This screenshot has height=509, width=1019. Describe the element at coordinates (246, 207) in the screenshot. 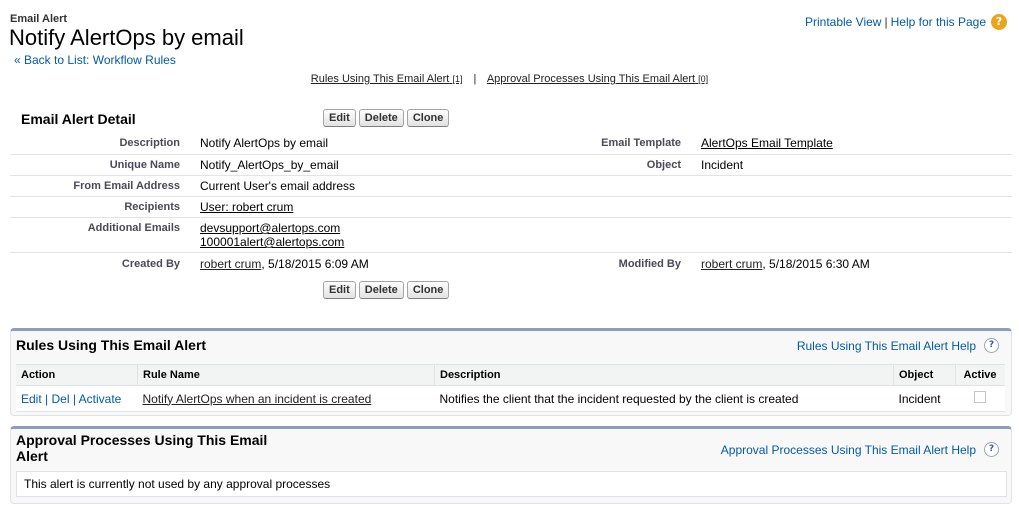

I see `recipient-user-link: User: robert crum` at that location.